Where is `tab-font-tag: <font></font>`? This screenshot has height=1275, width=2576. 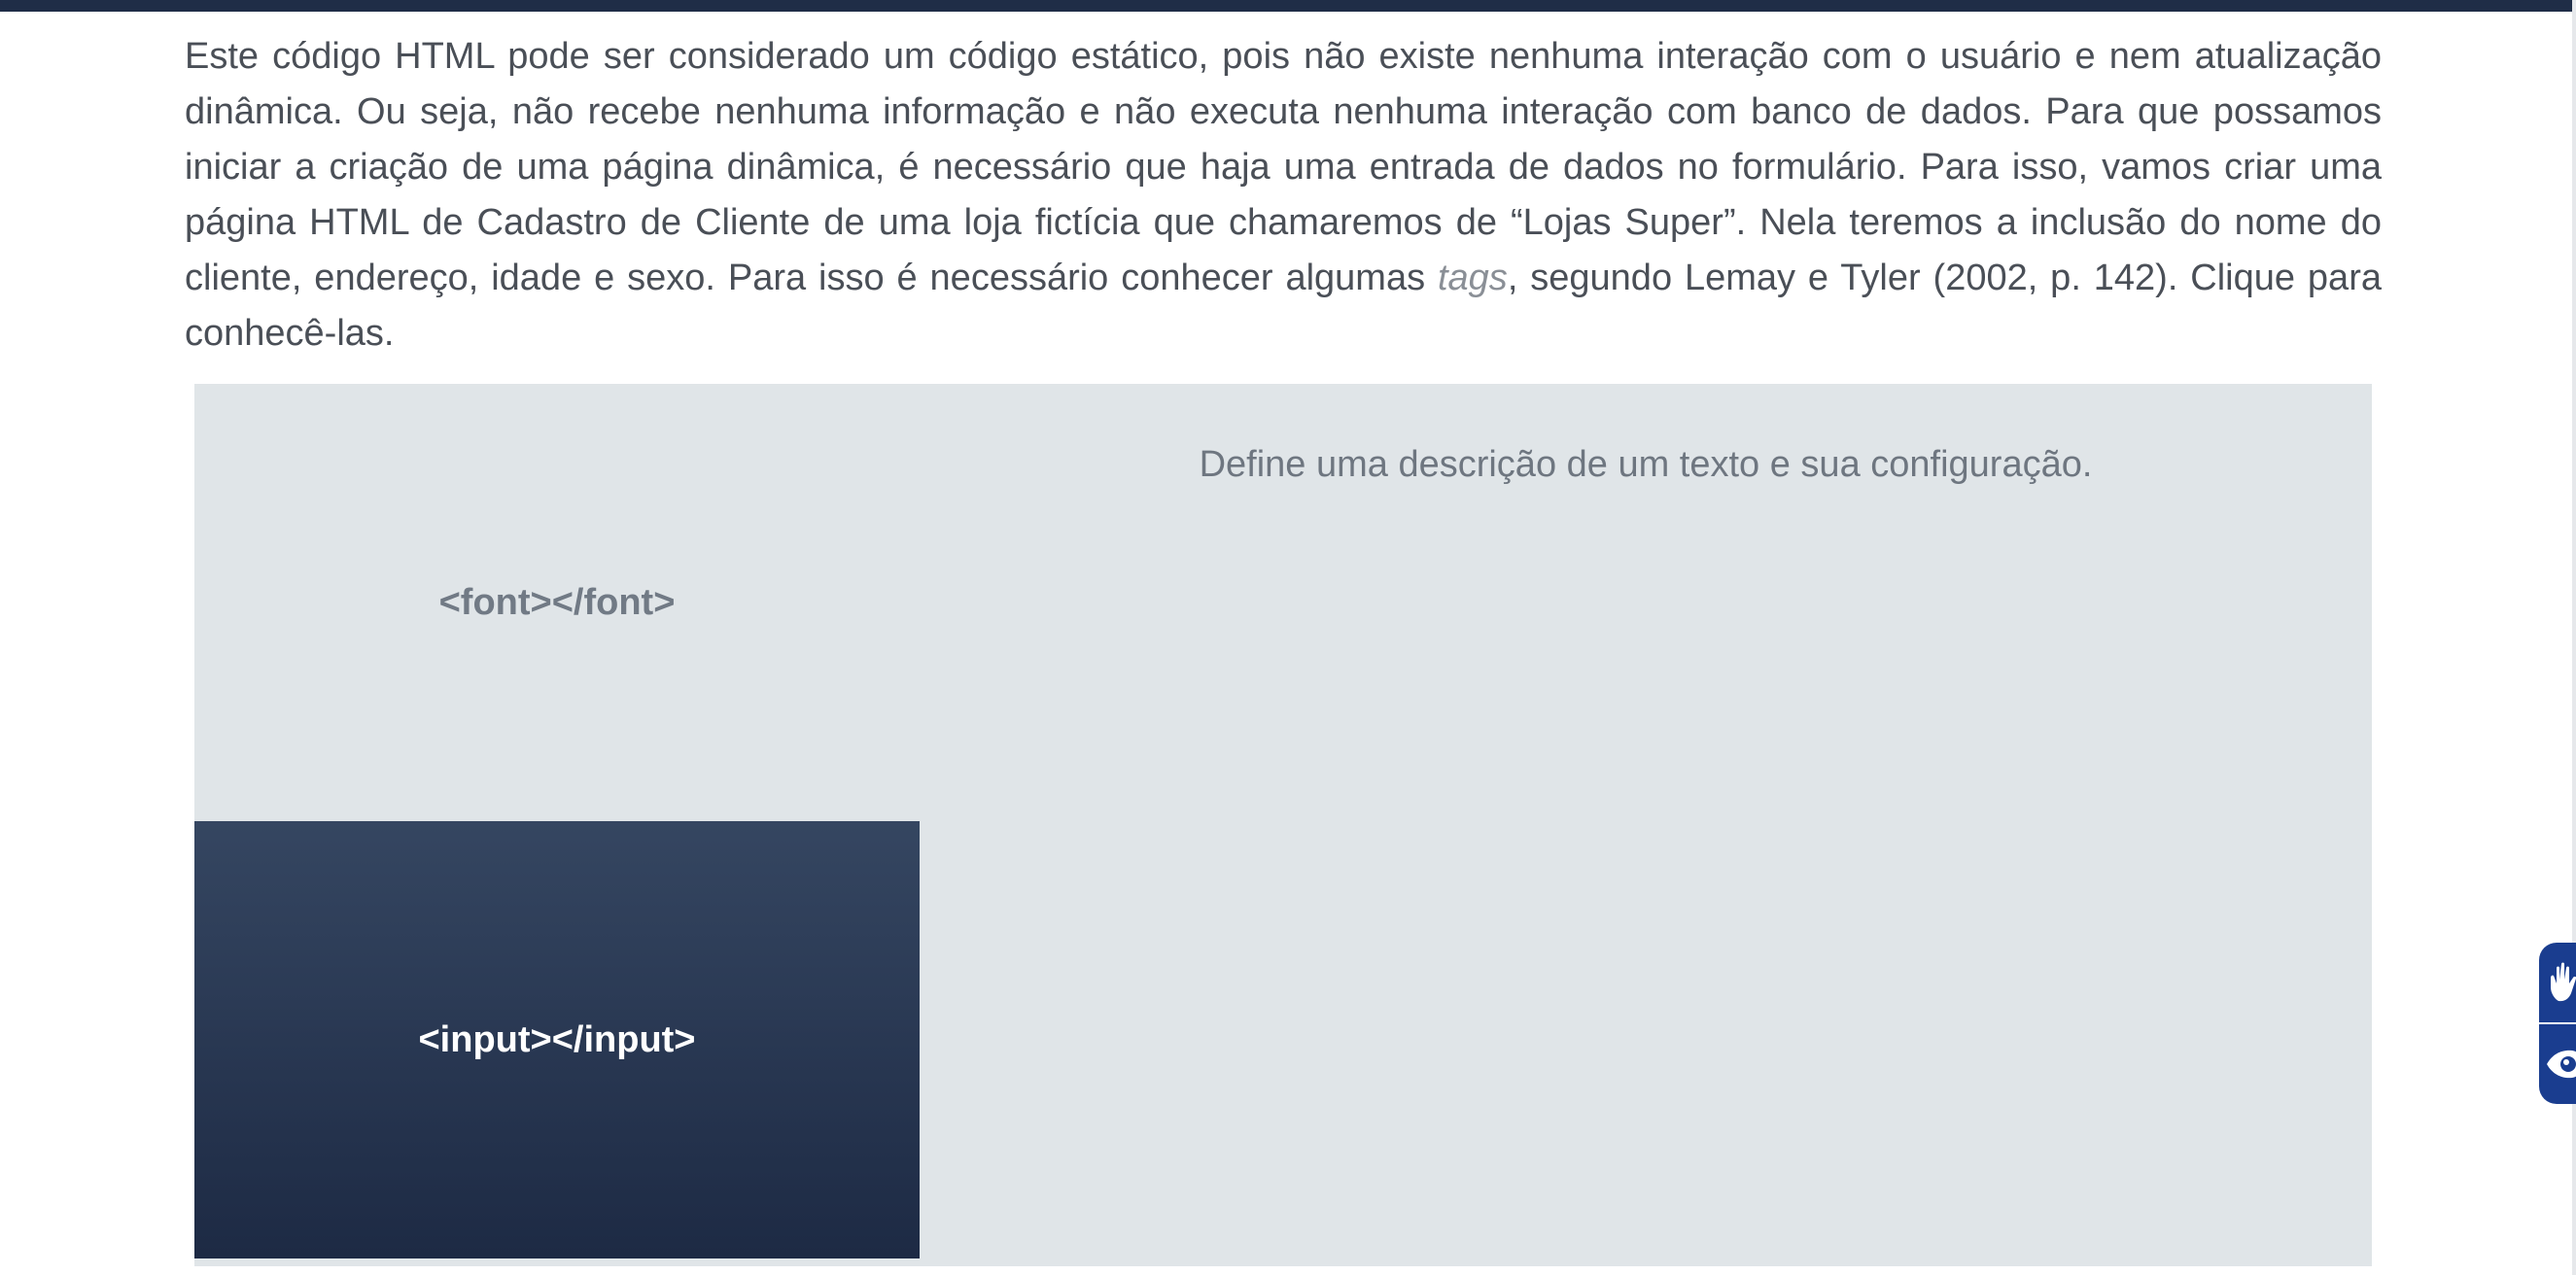 tab-font-tag: <font></font> is located at coordinates (557, 602).